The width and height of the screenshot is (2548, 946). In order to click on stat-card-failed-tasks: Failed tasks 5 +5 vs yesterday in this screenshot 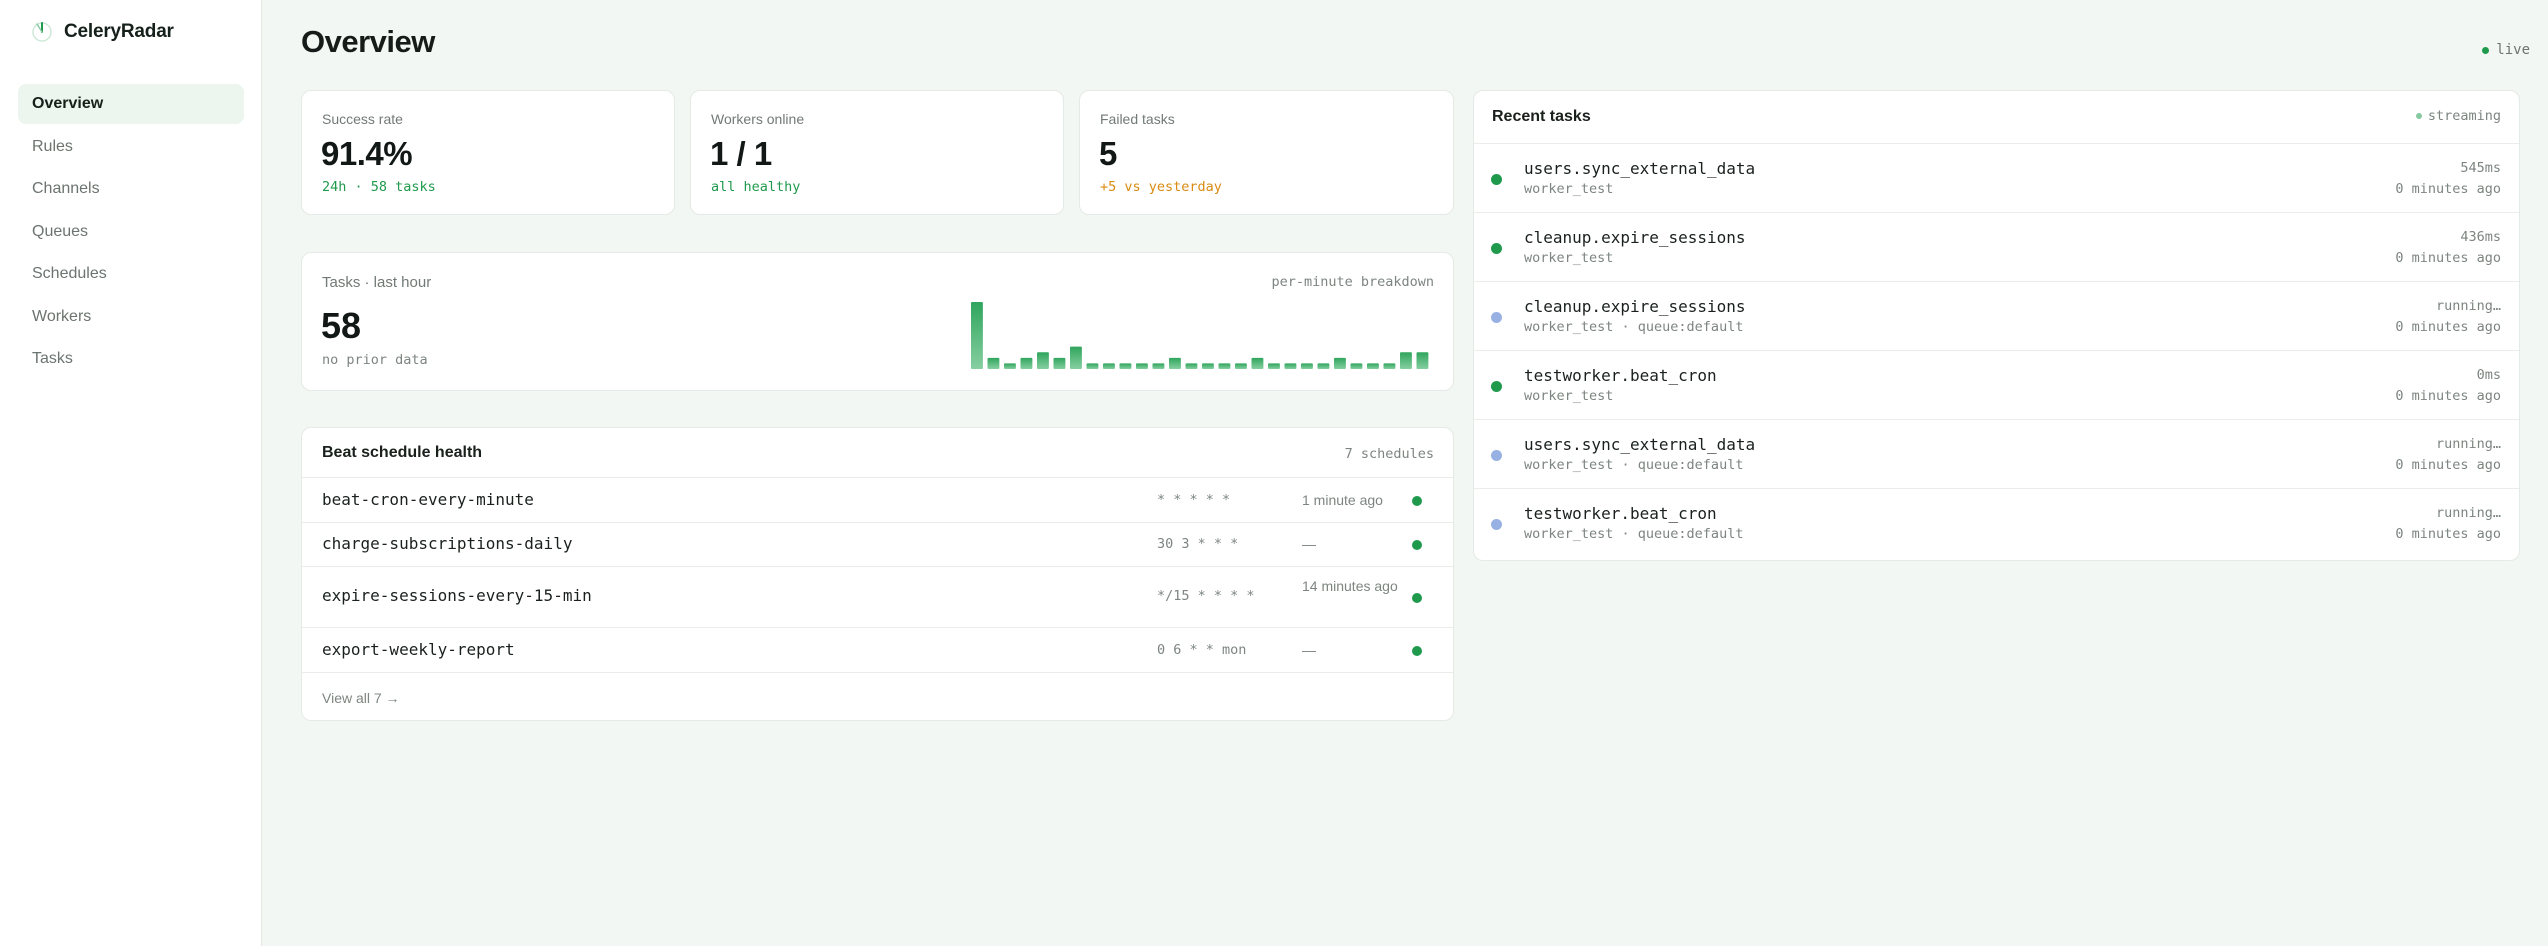, I will do `click(1266, 152)`.